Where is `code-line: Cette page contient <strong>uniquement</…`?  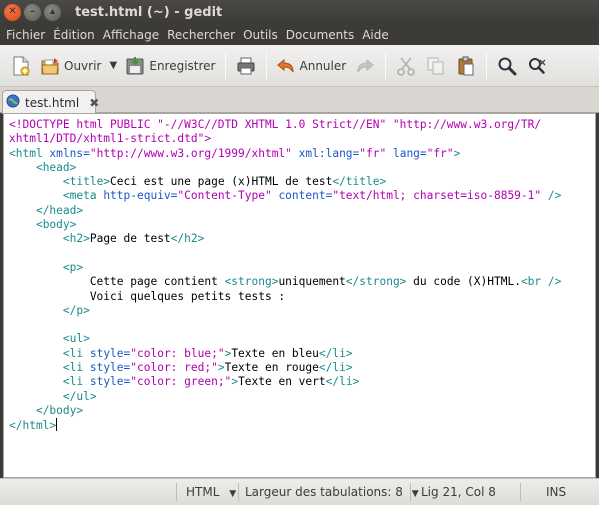 code-line: Cette page contient <strong>uniquement</… is located at coordinates (302, 282).